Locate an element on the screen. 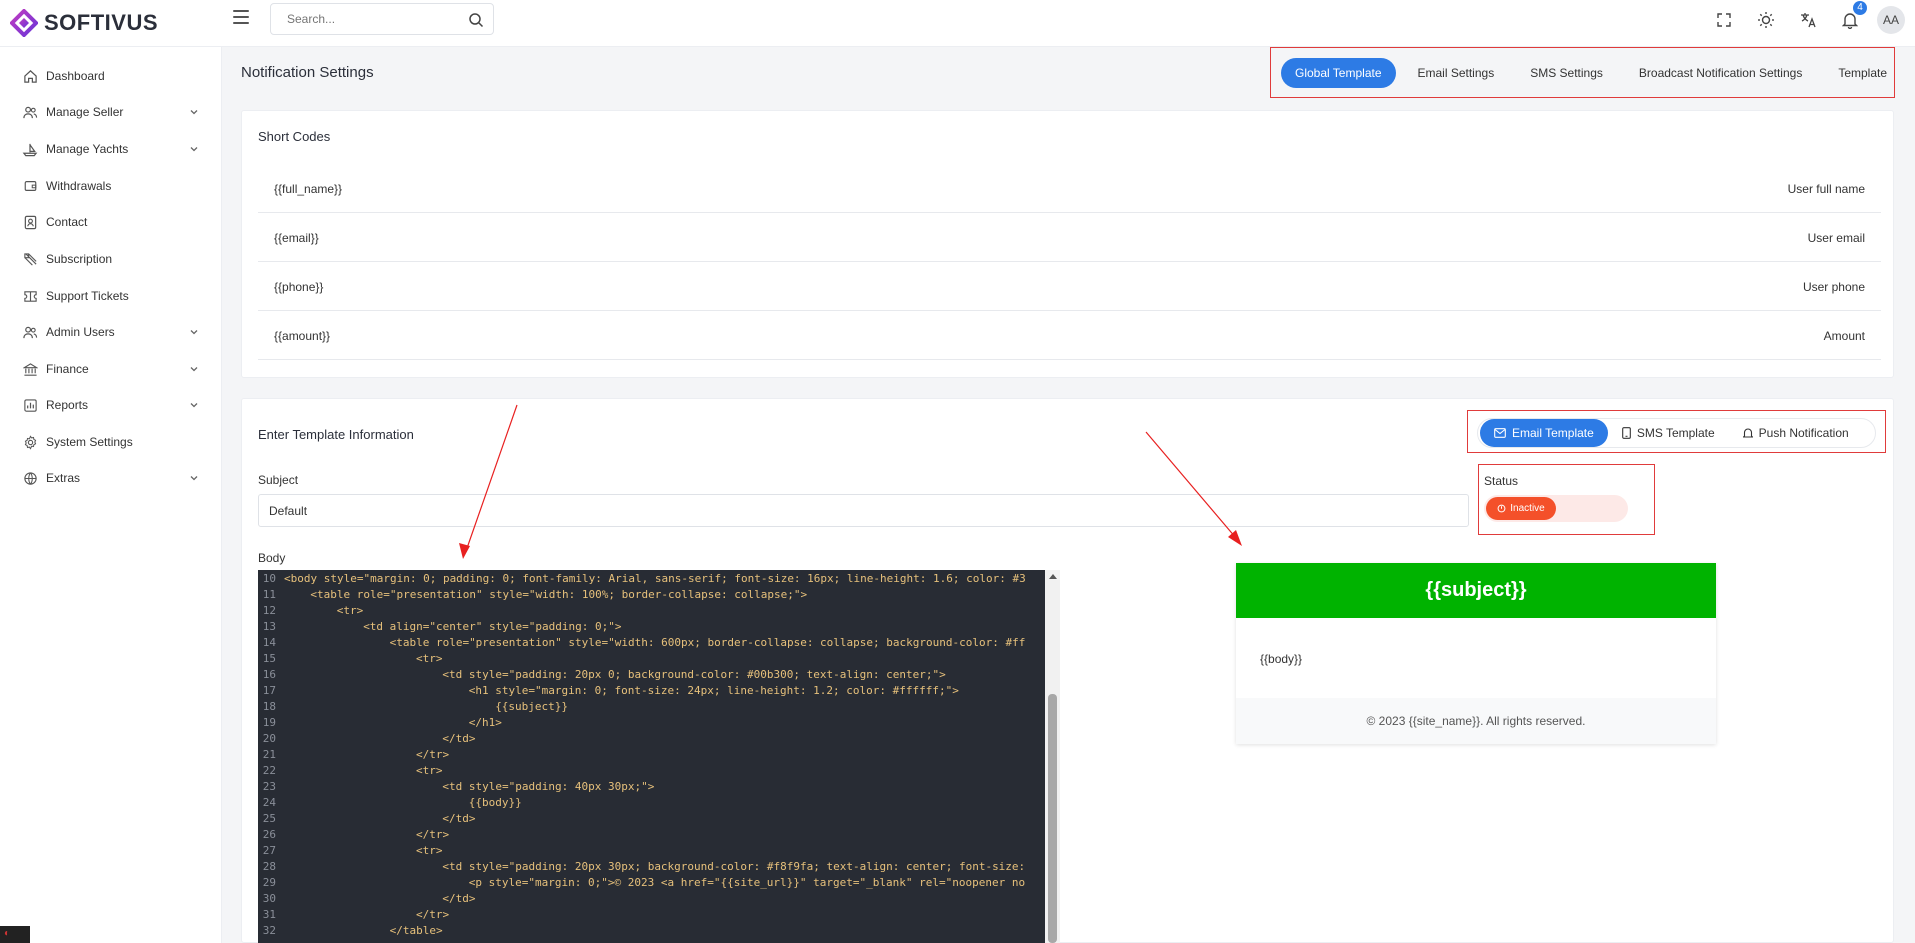 This screenshot has height=943, width=1915. tab-email-template: Email Template is located at coordinates (1544, 433).